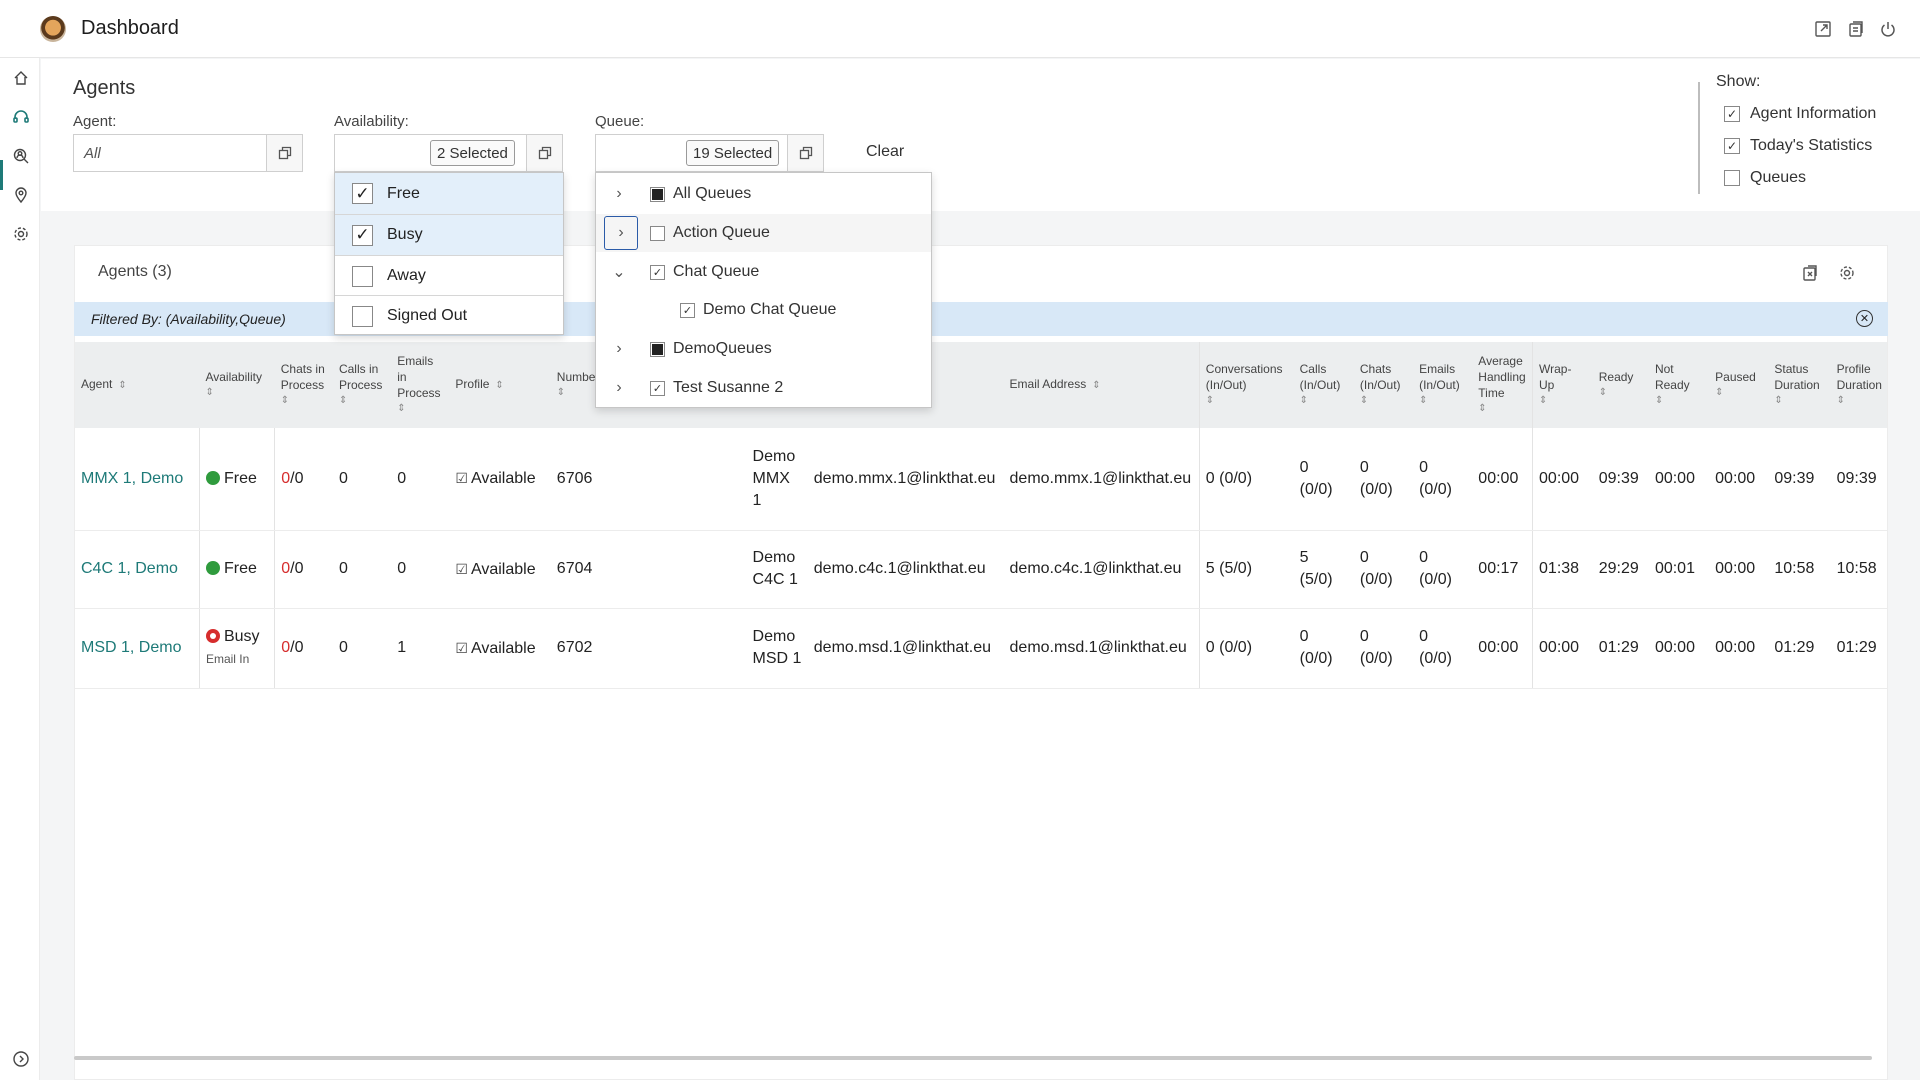  Describe the element at coordinates (21, 117) in the screenshot. I see `headset-icon` at that location.